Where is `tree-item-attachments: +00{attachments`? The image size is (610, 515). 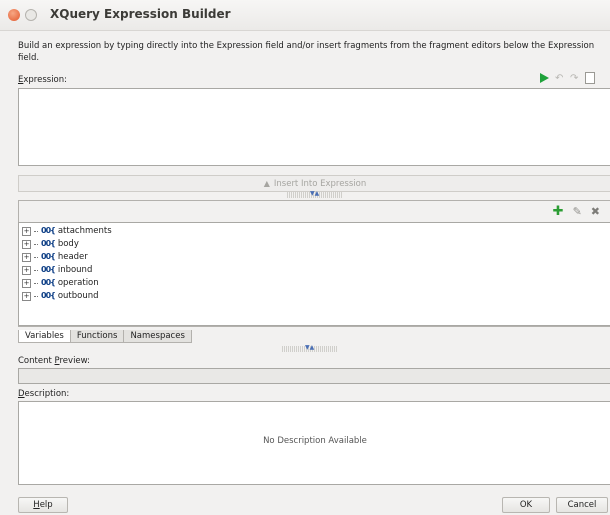 tree-item-attachments: +00{attachments is located at coordinates (67, 231).